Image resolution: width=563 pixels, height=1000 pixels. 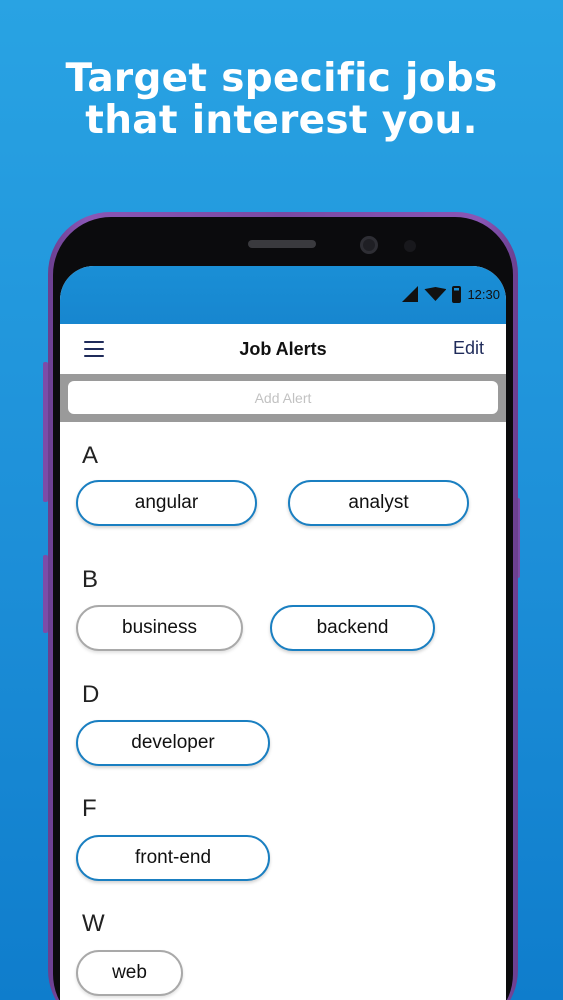 I want to click on alert-chip-analyst: analyst, so click(x=378, y=503).